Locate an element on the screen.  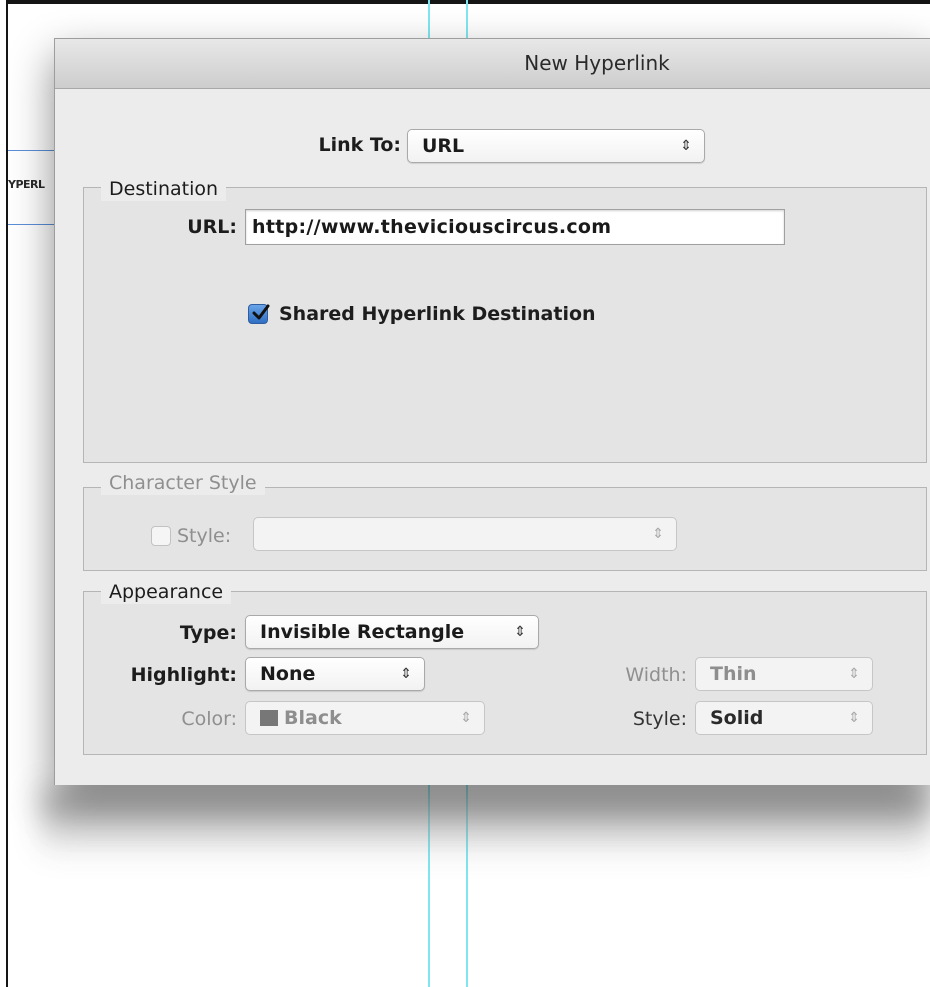
color-label: Color: is located at coordinates (209, 719).